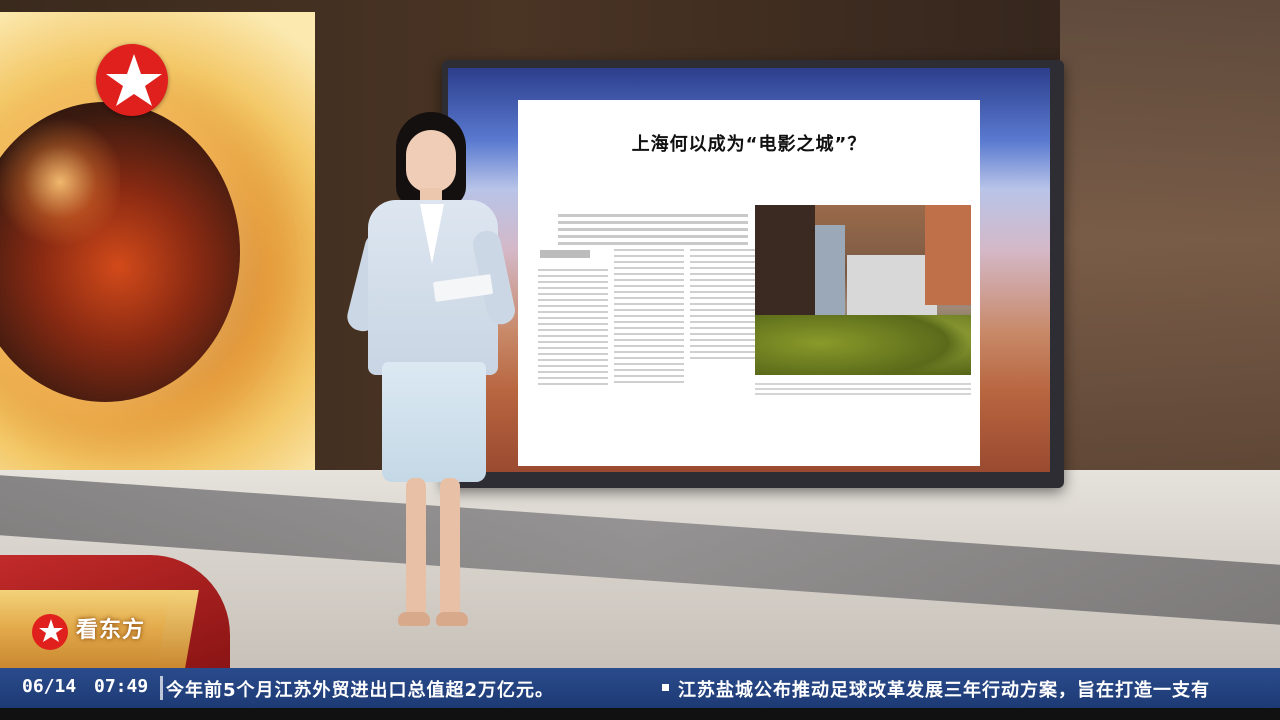  Describe the element at coordinates (121, 686) in the screenshot. I see `ticker-time: 07:49` at that location.